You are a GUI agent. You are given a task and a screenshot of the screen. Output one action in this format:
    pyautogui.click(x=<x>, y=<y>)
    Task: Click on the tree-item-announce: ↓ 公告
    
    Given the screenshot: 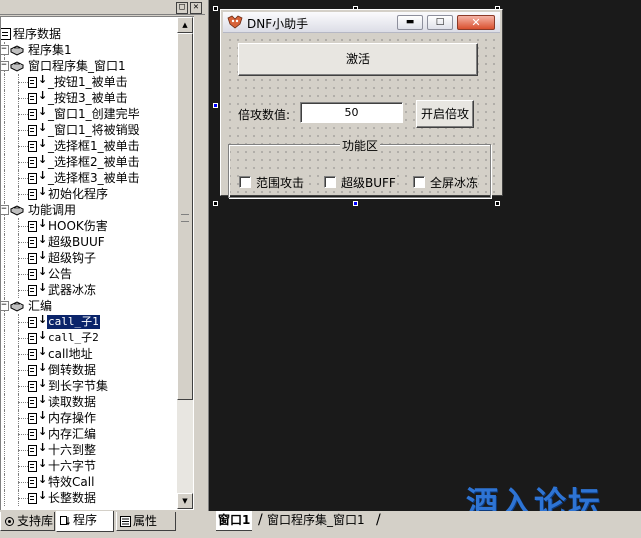 What is the action you would take?
    pyautogui.click(x=96, y=273)
    